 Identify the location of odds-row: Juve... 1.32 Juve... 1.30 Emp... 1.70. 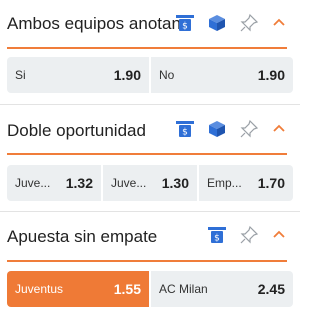
(150, 183).